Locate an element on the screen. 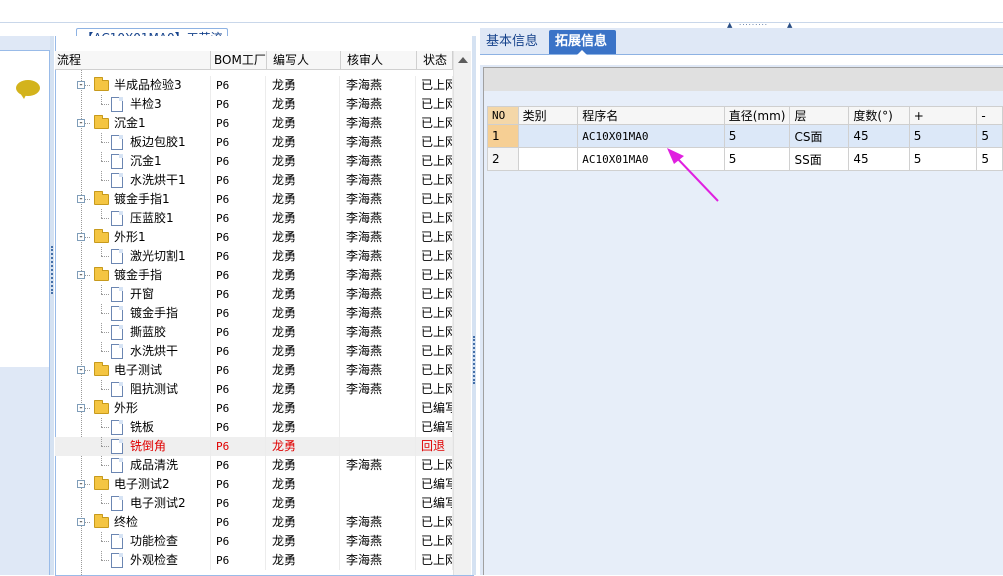 This screenshot has width=1003, height=576. tree-row: - 半成品检验3 P6龙勇李海燕已上网 is located at coordinates (254, 85).